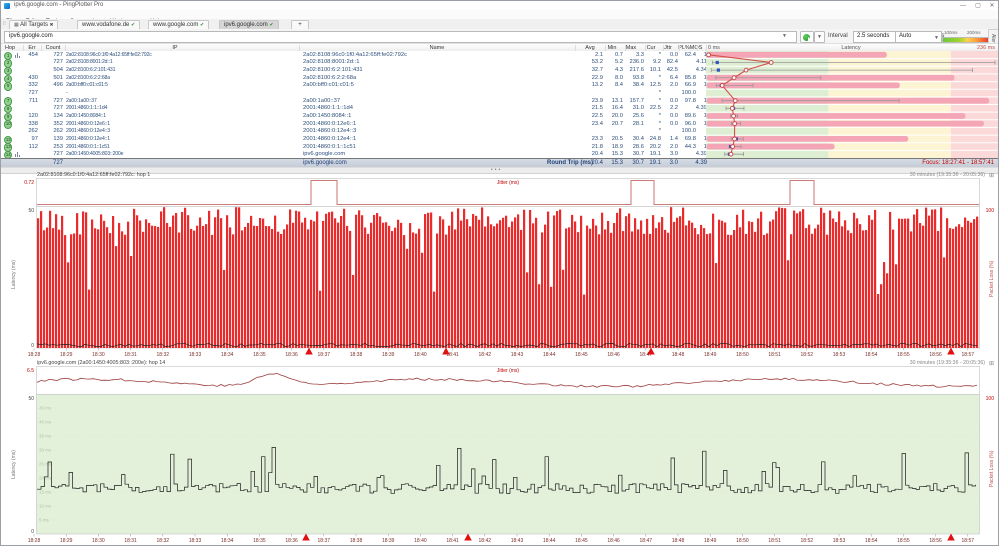 This screenshot has height=546, width=999. What do you see at coordinates (485, 355) in the screenshot?
I see `svg-text: 18:42` at bounding box center [485, 355].